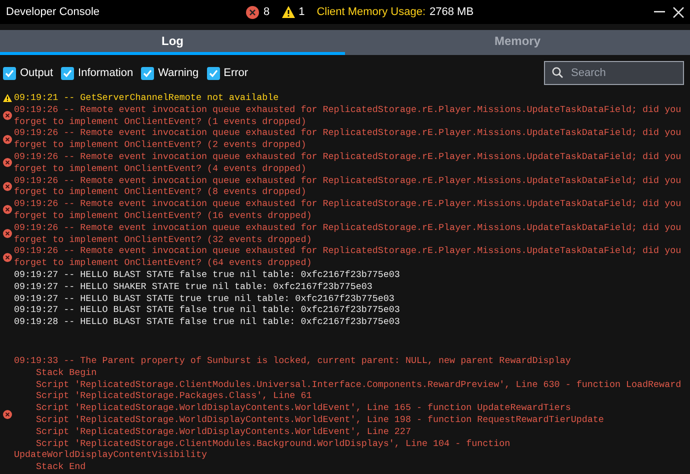  Describe the element at coordinates (204, 298) in the screenshot. I see `log-line: 09:19:27 -- HELLO BLAST STATE true true nil table: 0xfc2167f23b775e03` at that location.